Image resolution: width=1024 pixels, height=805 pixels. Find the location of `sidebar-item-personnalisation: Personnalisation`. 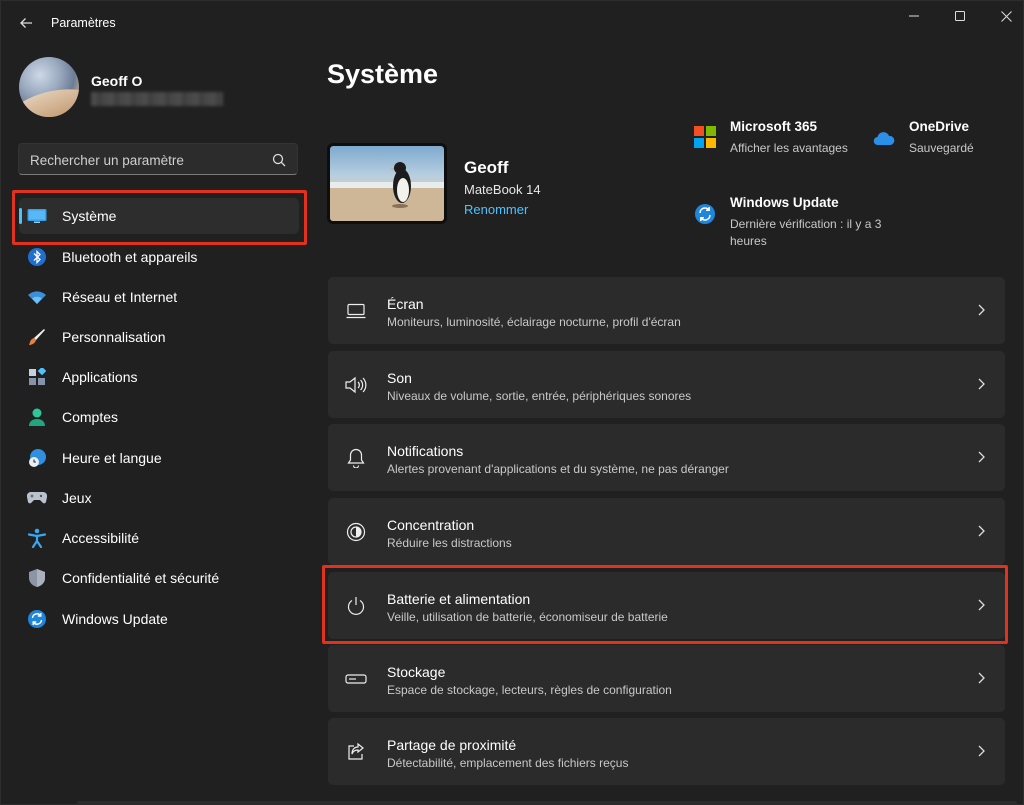

sidebar-item-personnalisation: Personnalisation is located at coordinates (159, 337).